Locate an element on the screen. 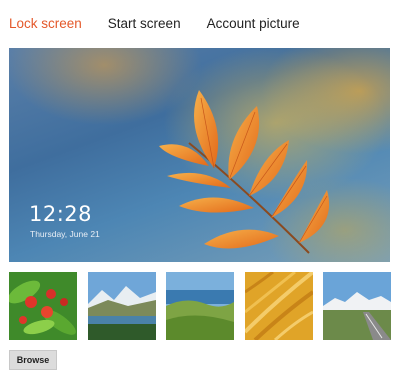  settings-tabs: Lock screen Start screen Account picture is located at coordinates (167, 23).